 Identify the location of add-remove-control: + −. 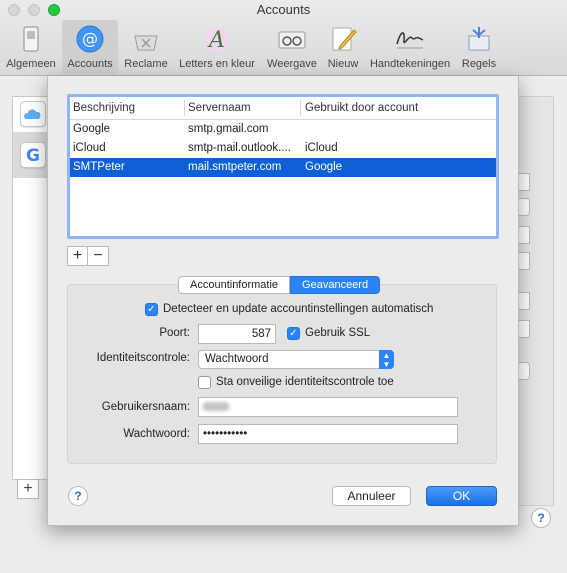
(88, 256).